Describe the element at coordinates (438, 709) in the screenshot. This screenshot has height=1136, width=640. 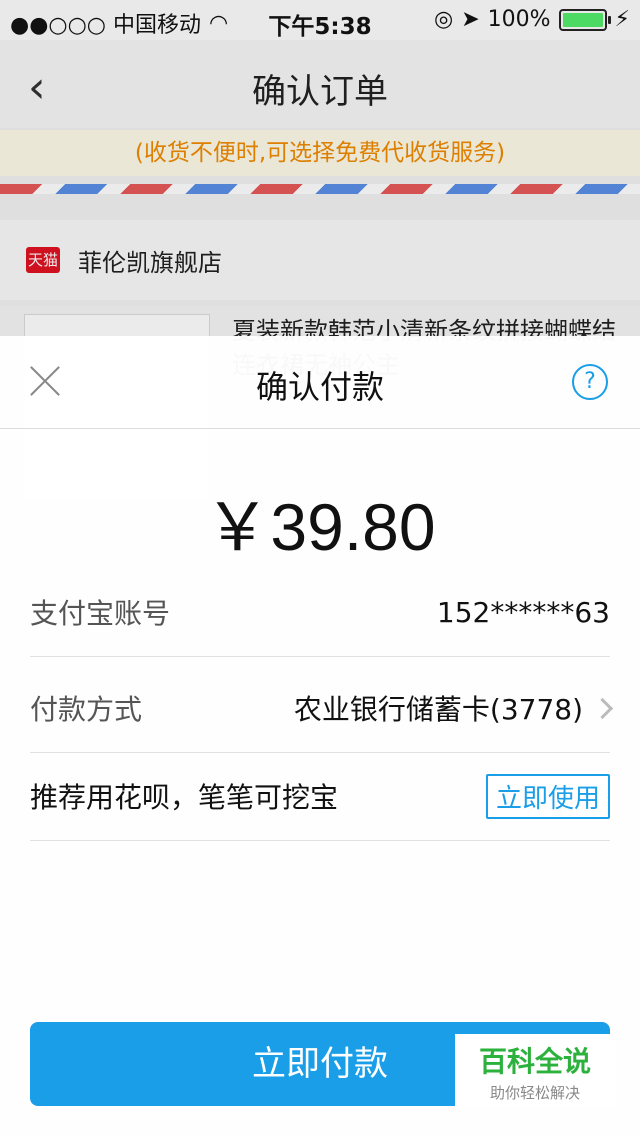
I see `payment-method-value: 农业银行储蓄卡(3778)` at that location.